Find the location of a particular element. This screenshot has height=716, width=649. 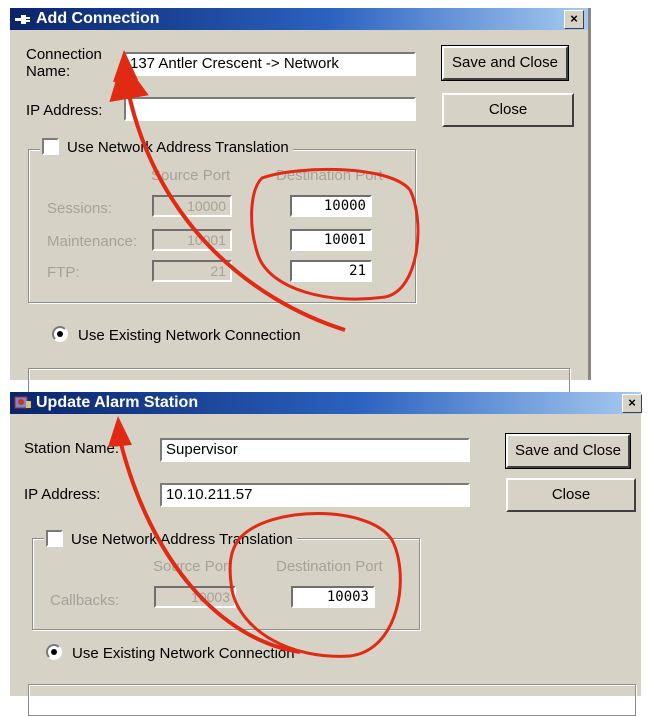

ip-address-input is located at coordinates (270, 109).